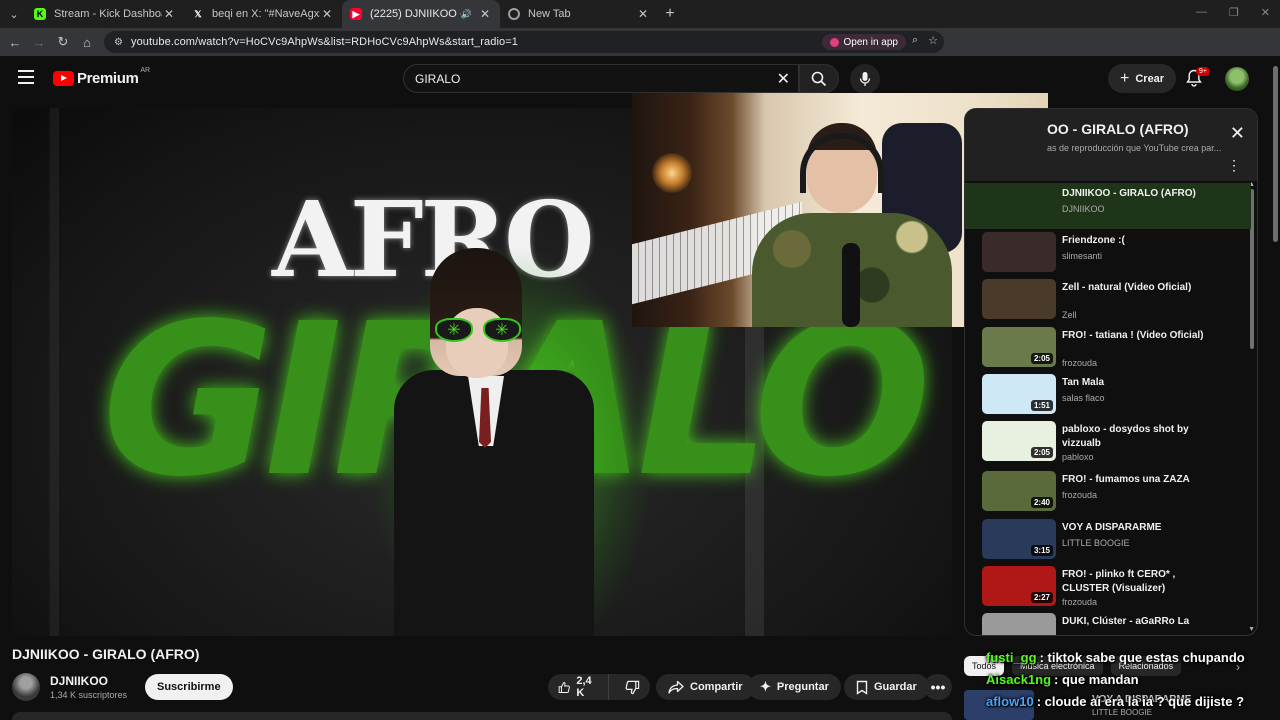 This screenshot has width=1280, height=720. I want to click on playlist-item-title: VOY A DISPARARME, so click(1112, 527).